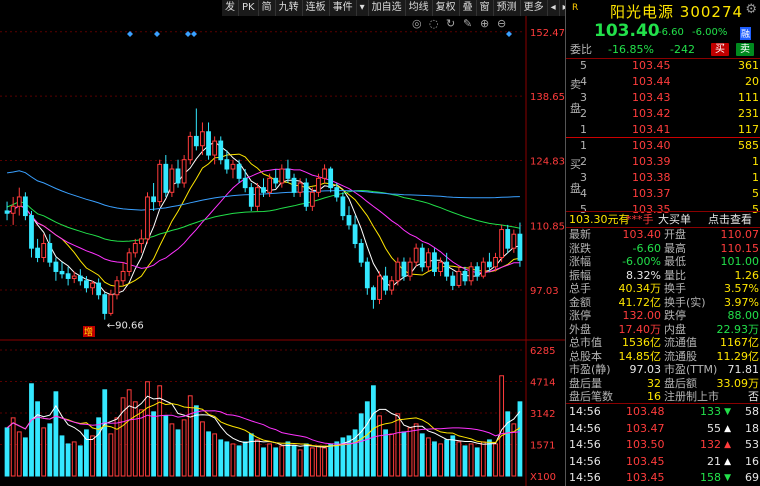 Image resolution: width=760 pixels, height=486 pixels. I want to click on bids-level-4: 4 103.37 5, so click(663, 194).